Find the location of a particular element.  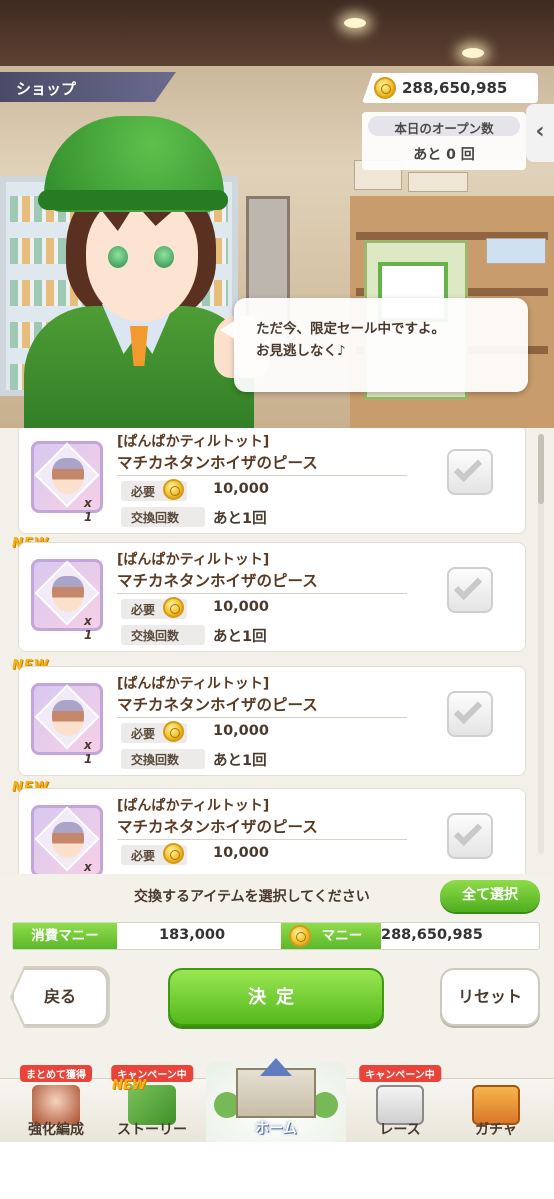

list-item: x 1 [ぱんぱかティルトット] マチカネタンホイザのピース 必要 10,000 is located at coordinates (272, 831).